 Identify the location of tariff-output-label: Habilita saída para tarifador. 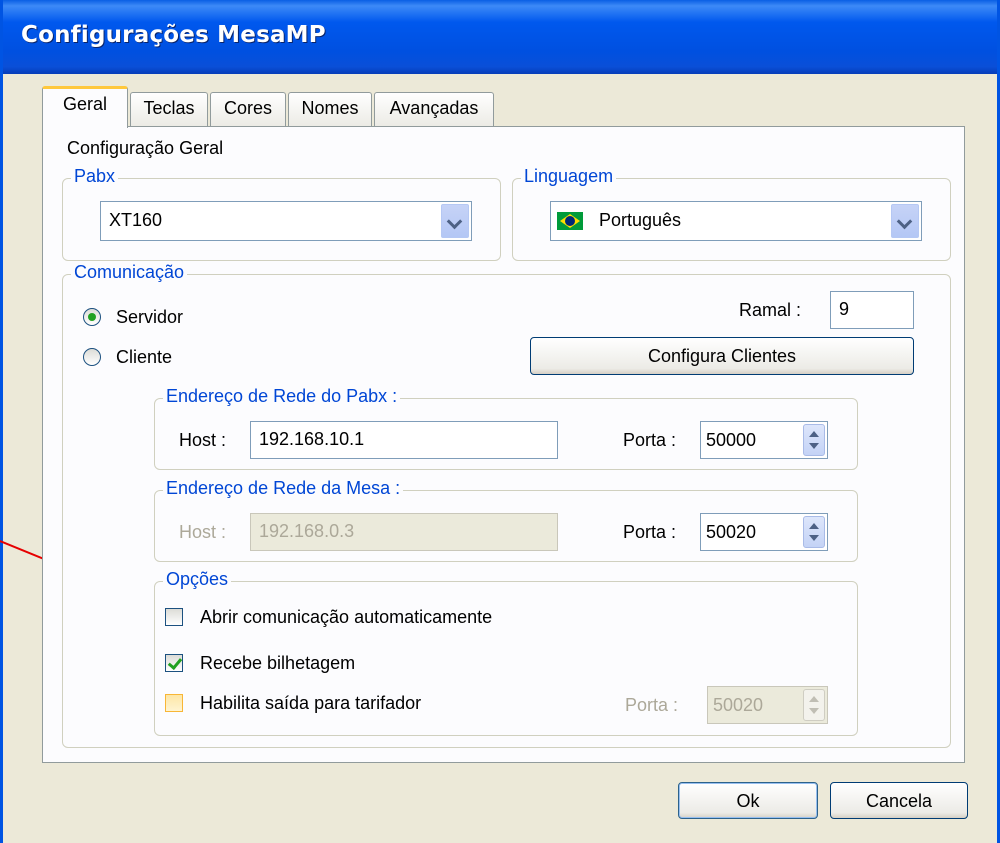
(310, 703).